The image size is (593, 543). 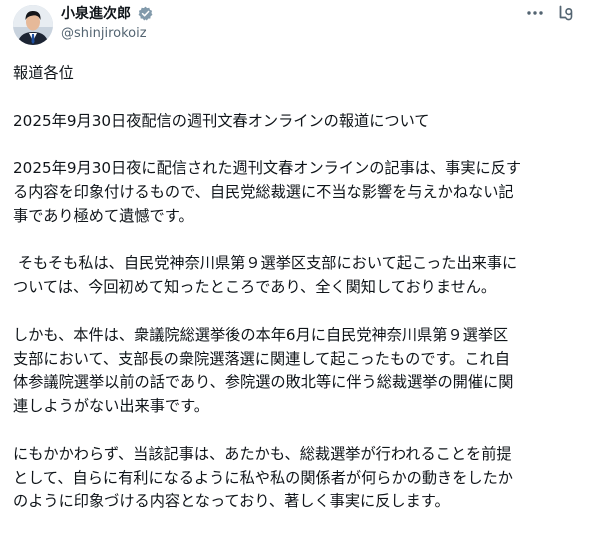 What do you see at coordinates (267, 168) in the screenshot?
I see `tweet-line: 2025年9月30日夜に配信された週刊文春オンラインの記事は、事実に反す` at bounding box center [267, 168].